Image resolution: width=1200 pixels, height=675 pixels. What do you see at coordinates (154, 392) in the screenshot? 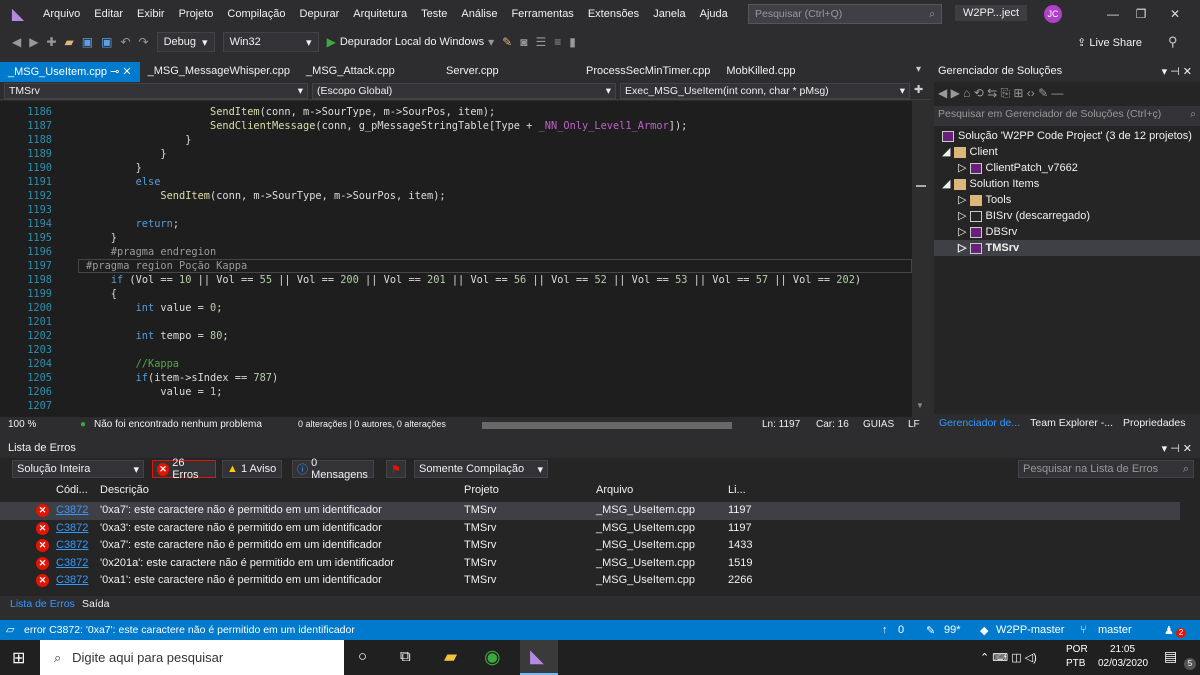
I see `code-line: value = 1;` at bounding box center [154, 392].